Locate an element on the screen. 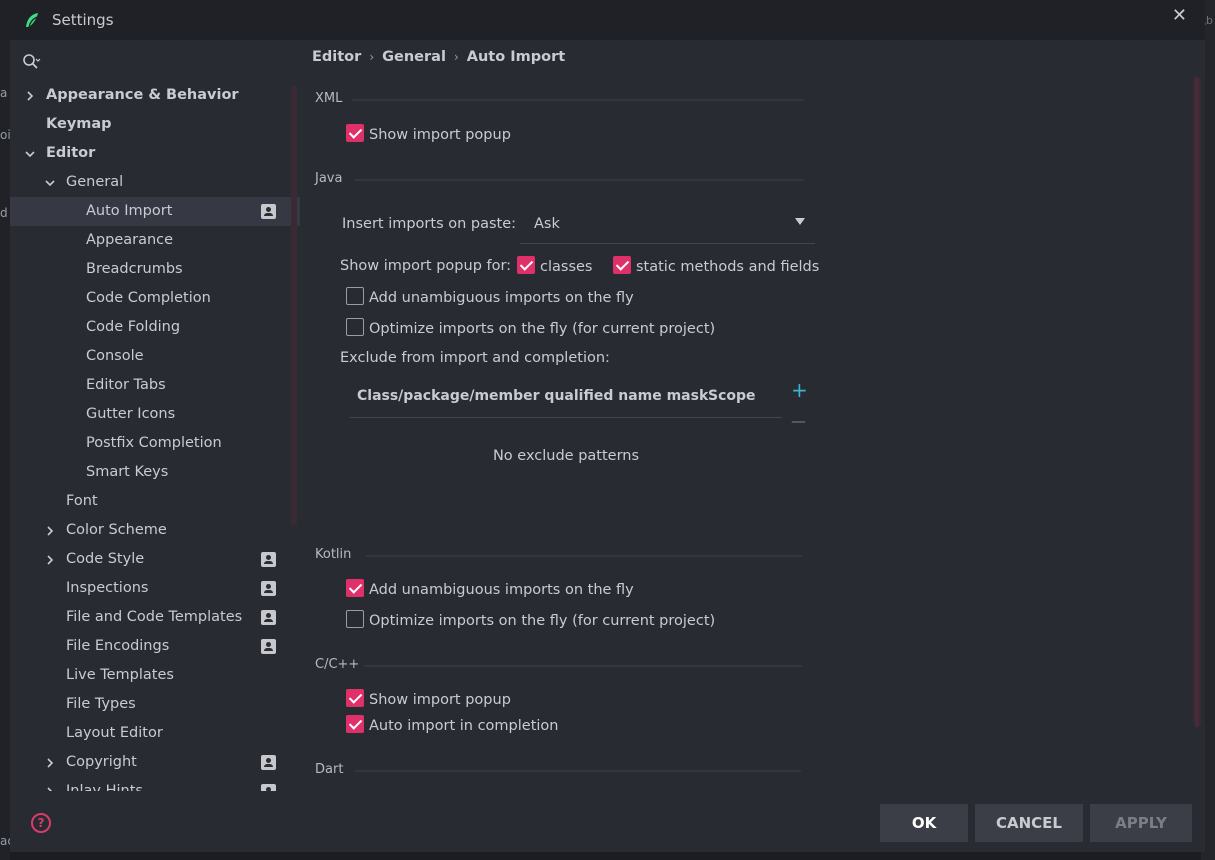 Image resolution: width=1215 pixels, height=860 pixels. breadcrumb: Editor › General › Auto Import is located at coordinates (438, 57).